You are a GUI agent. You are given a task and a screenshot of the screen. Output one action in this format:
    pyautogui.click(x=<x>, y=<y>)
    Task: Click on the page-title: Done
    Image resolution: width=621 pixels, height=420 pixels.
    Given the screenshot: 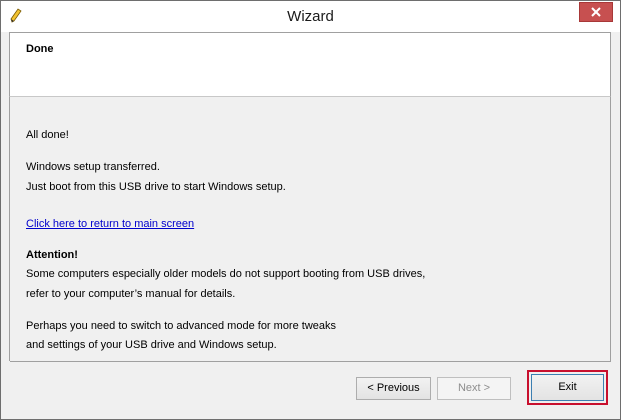 What is the action you would take?
    pyautogui.click(x=40, y=49)
    